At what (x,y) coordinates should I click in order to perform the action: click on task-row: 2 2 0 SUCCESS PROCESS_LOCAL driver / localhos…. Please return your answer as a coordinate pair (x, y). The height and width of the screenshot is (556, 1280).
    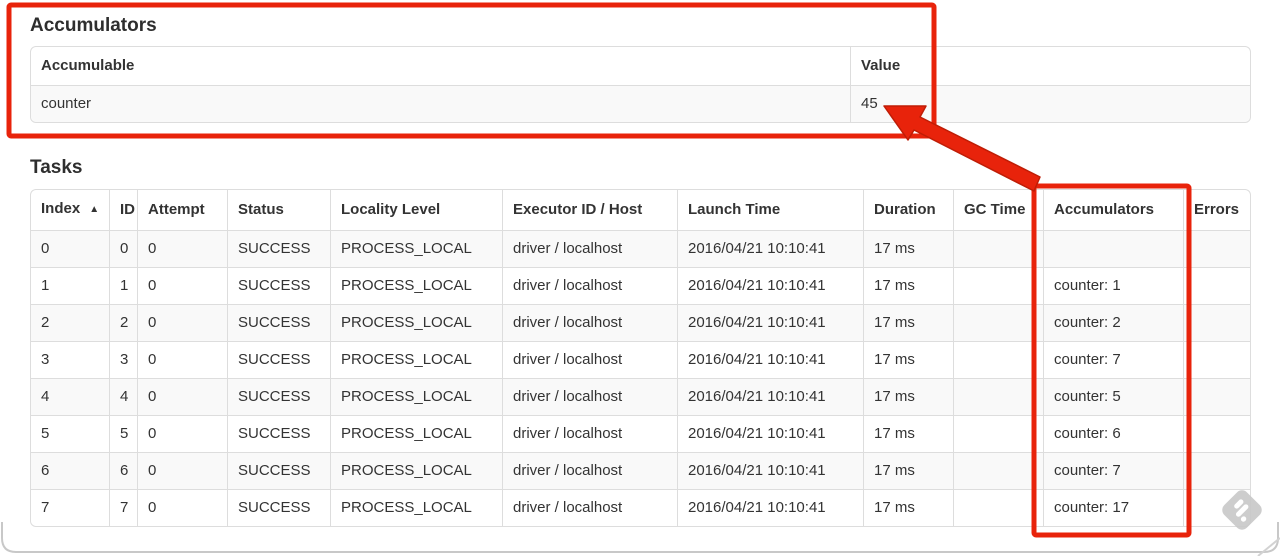
    Looking at the image, I should click on (640, 322).